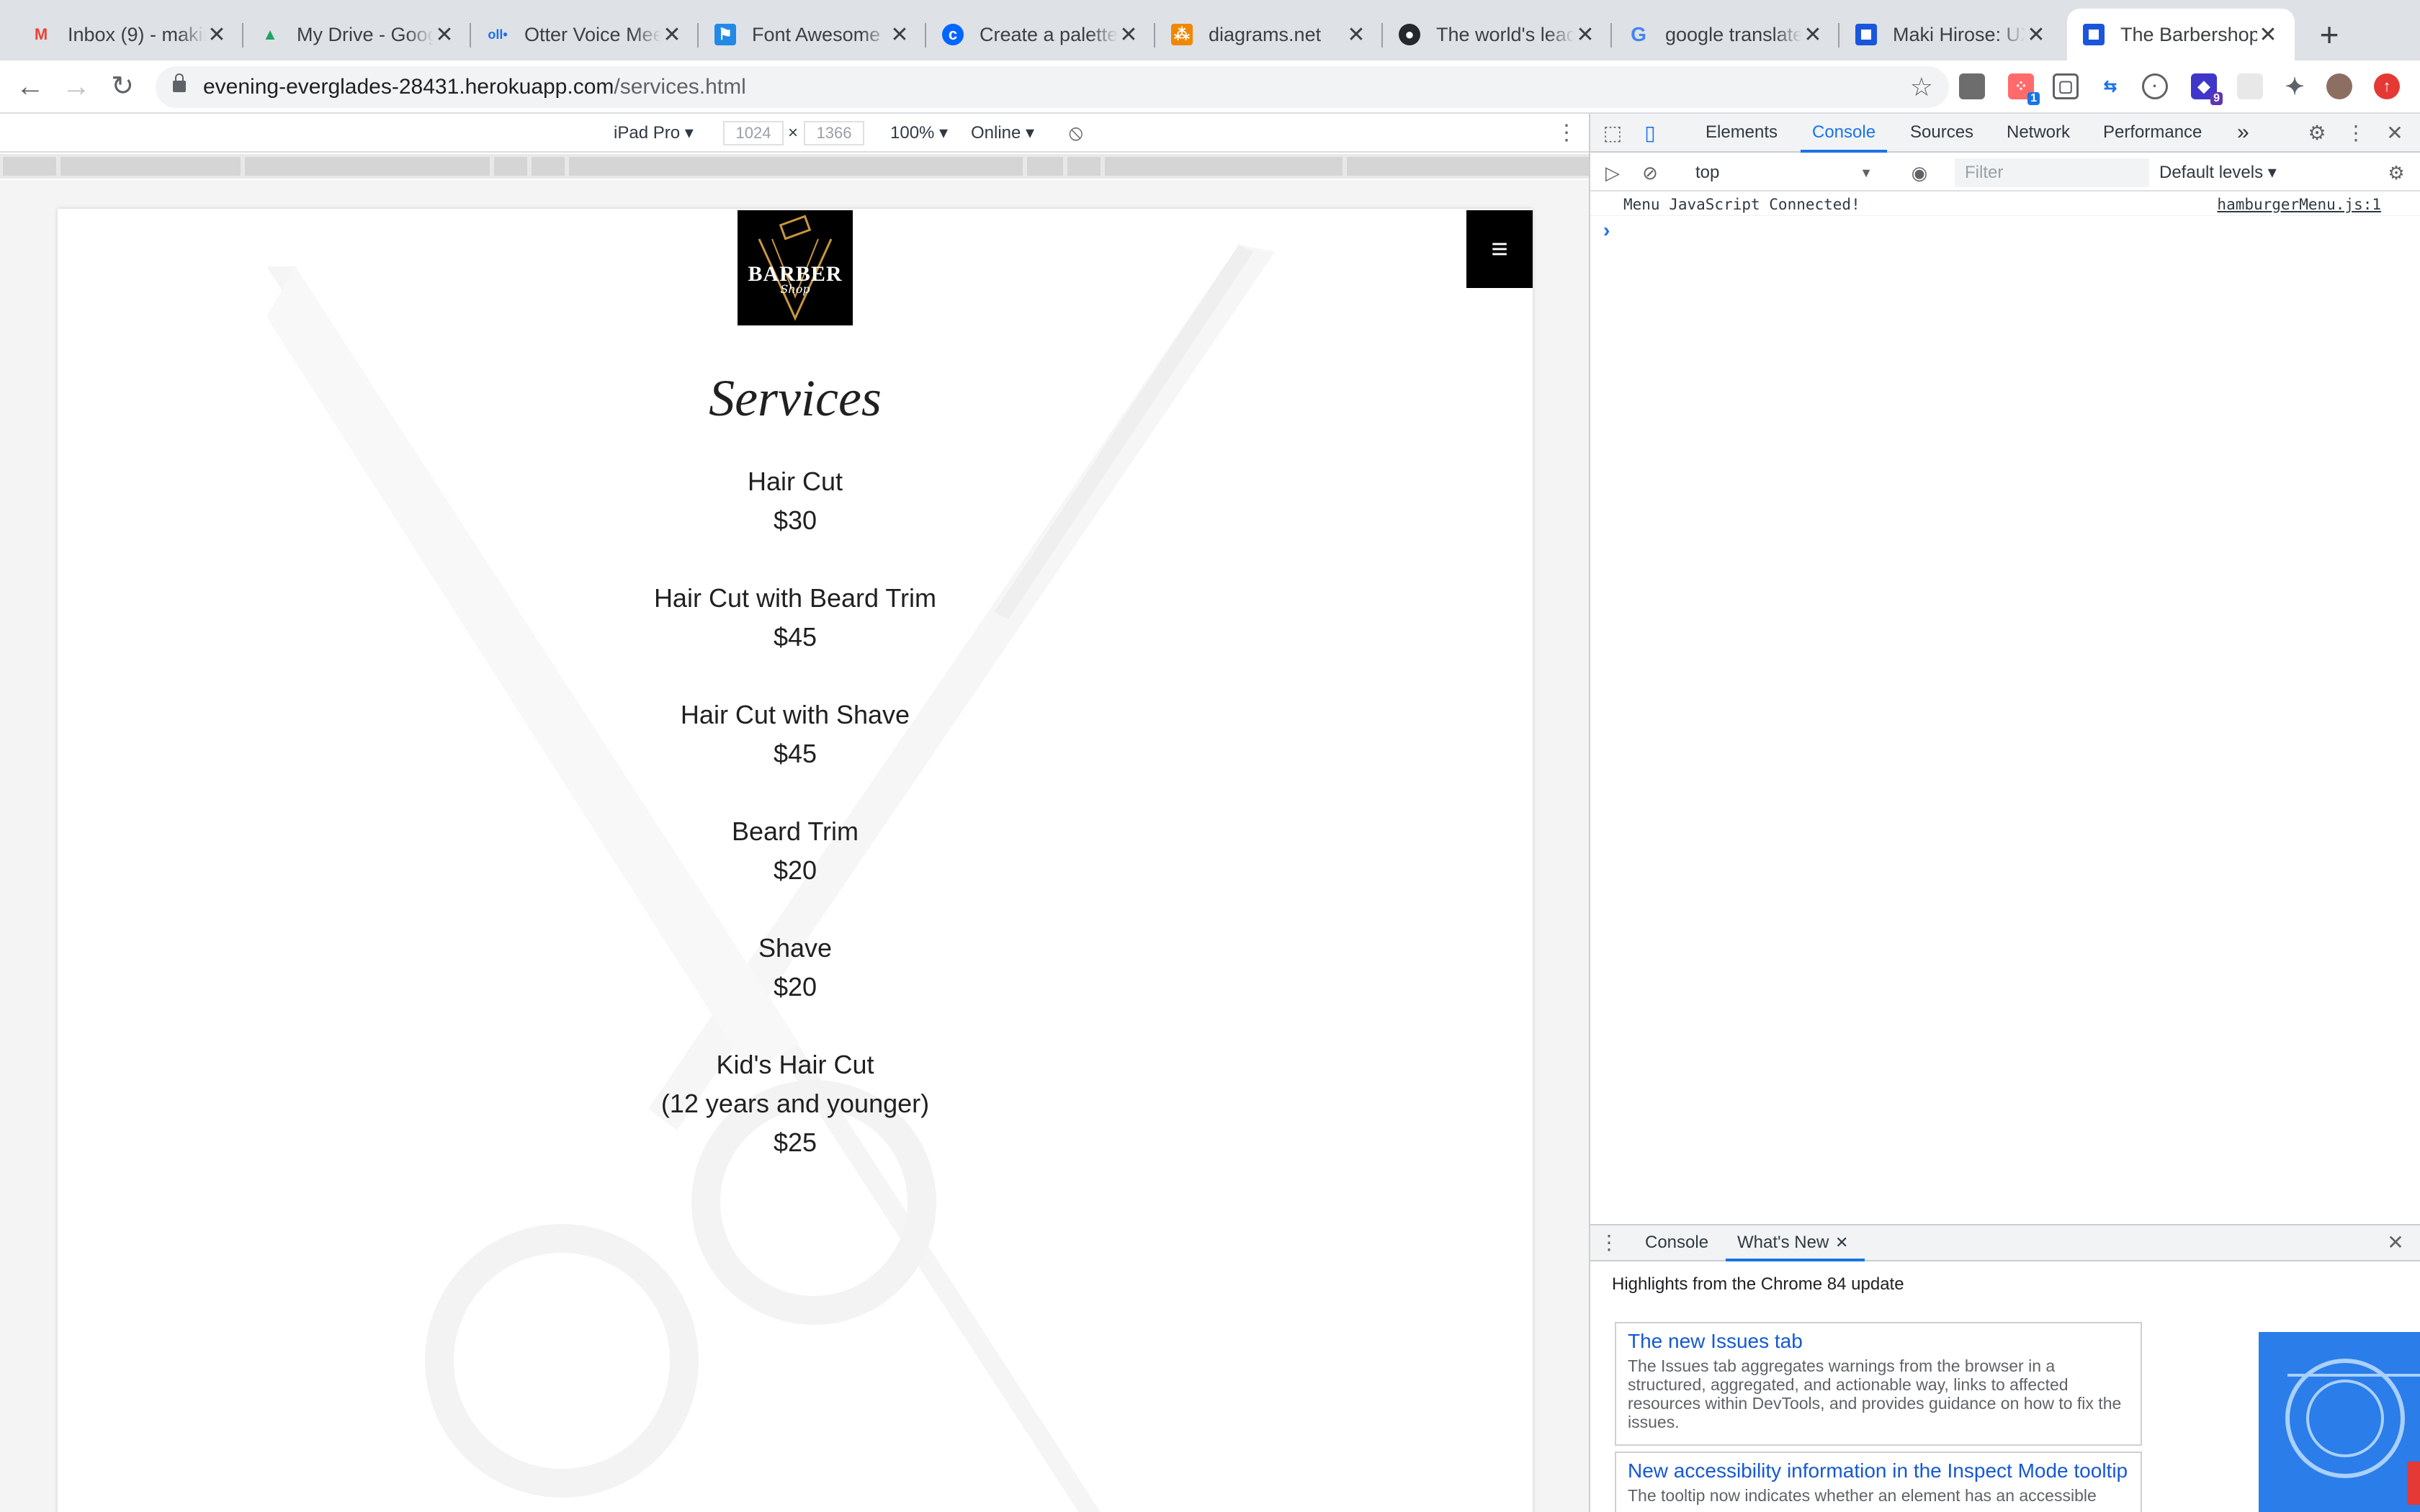 Image resolution: width=2420 pixels, height=1512 pixels. I want to click on extension-icon: ◆ 9, so click(2207, 89).